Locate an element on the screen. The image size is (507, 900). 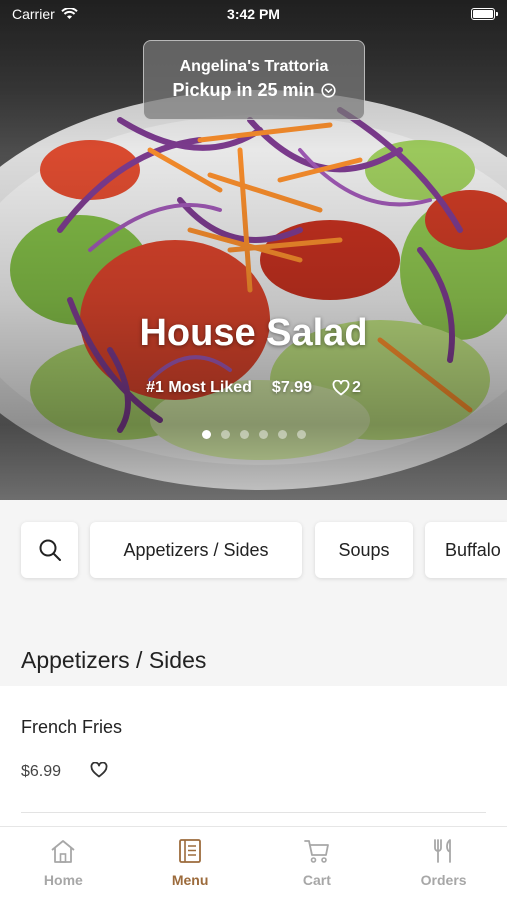
featured-rank: #1 Most Liked is located at coordinates (199, 387).